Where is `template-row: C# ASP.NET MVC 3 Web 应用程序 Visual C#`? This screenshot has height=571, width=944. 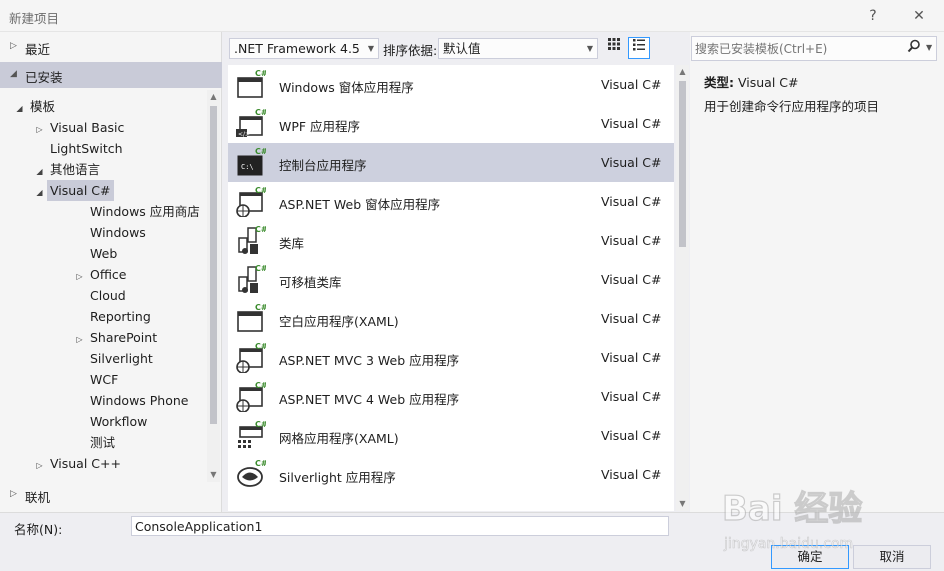
template-row: C# ASP.NET MVC 3 Web 应用程序 Visual C# is located at coordinates (451, 357).